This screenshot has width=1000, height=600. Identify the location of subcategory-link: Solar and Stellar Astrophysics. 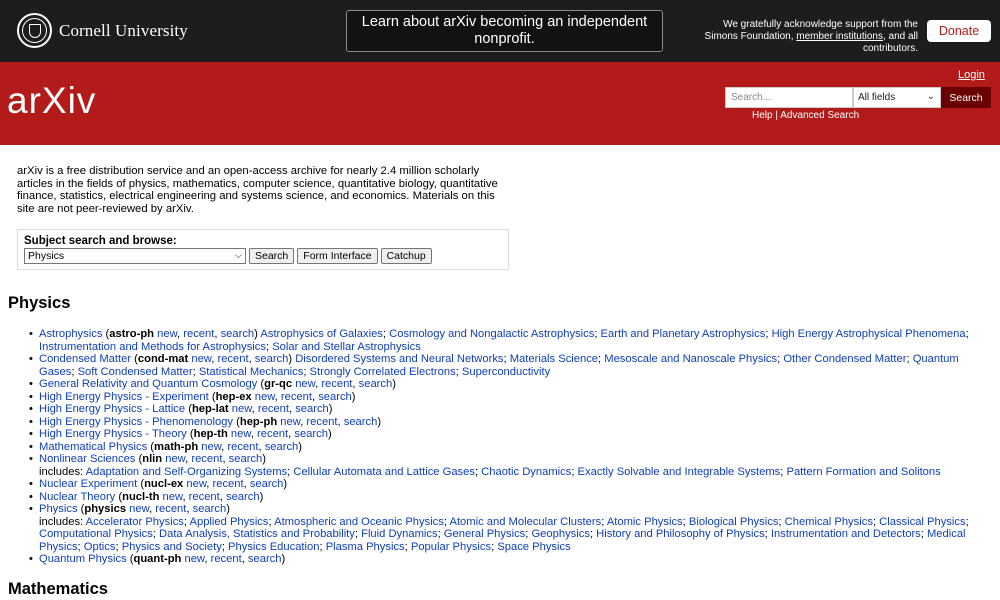
(346, 347).